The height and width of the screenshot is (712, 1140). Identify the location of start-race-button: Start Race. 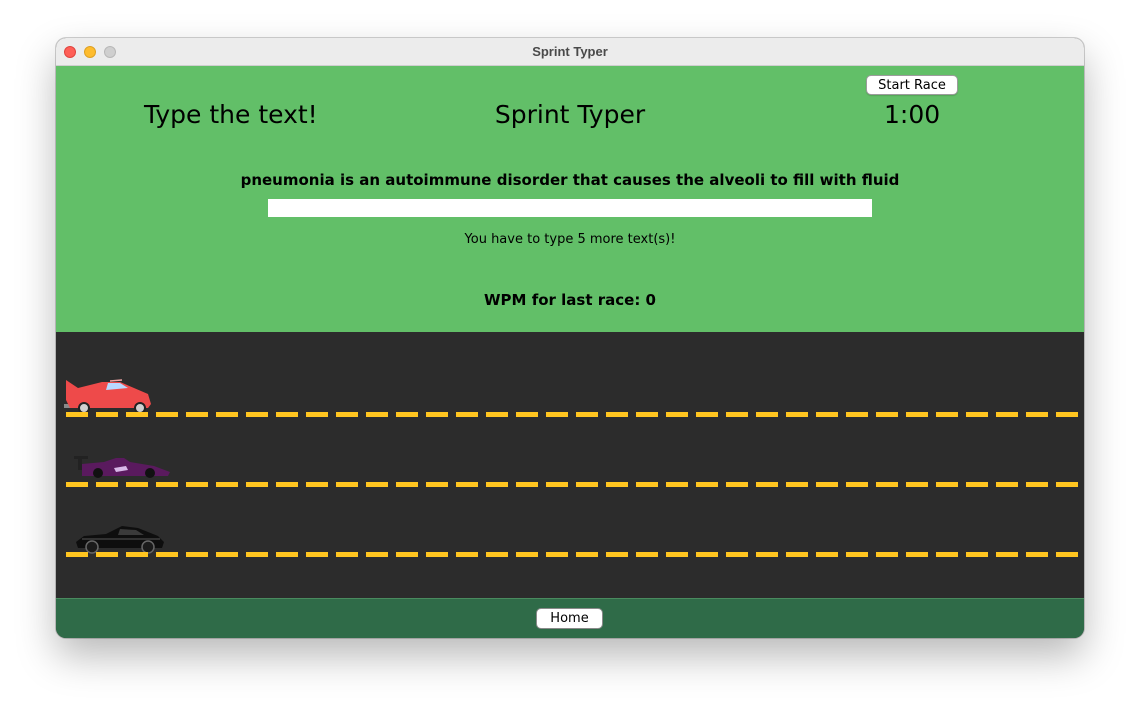
(912, 85).